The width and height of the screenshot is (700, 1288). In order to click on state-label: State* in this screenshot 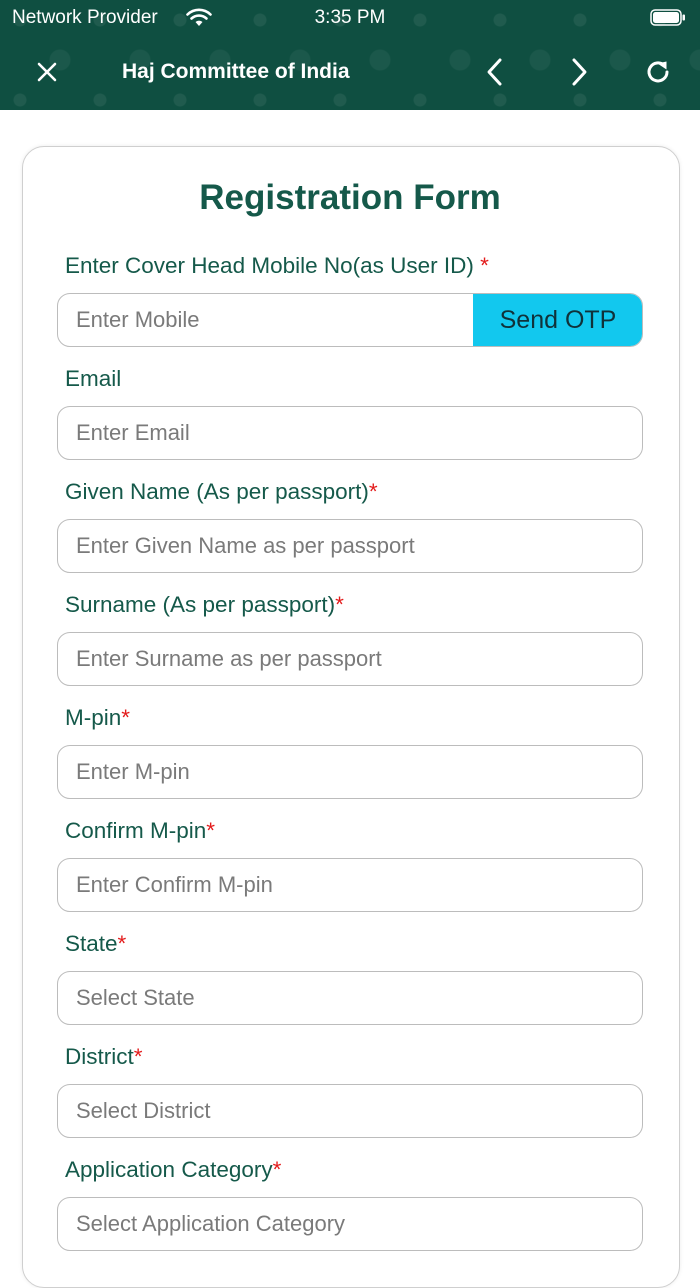, I will do `click(96, 943)`.